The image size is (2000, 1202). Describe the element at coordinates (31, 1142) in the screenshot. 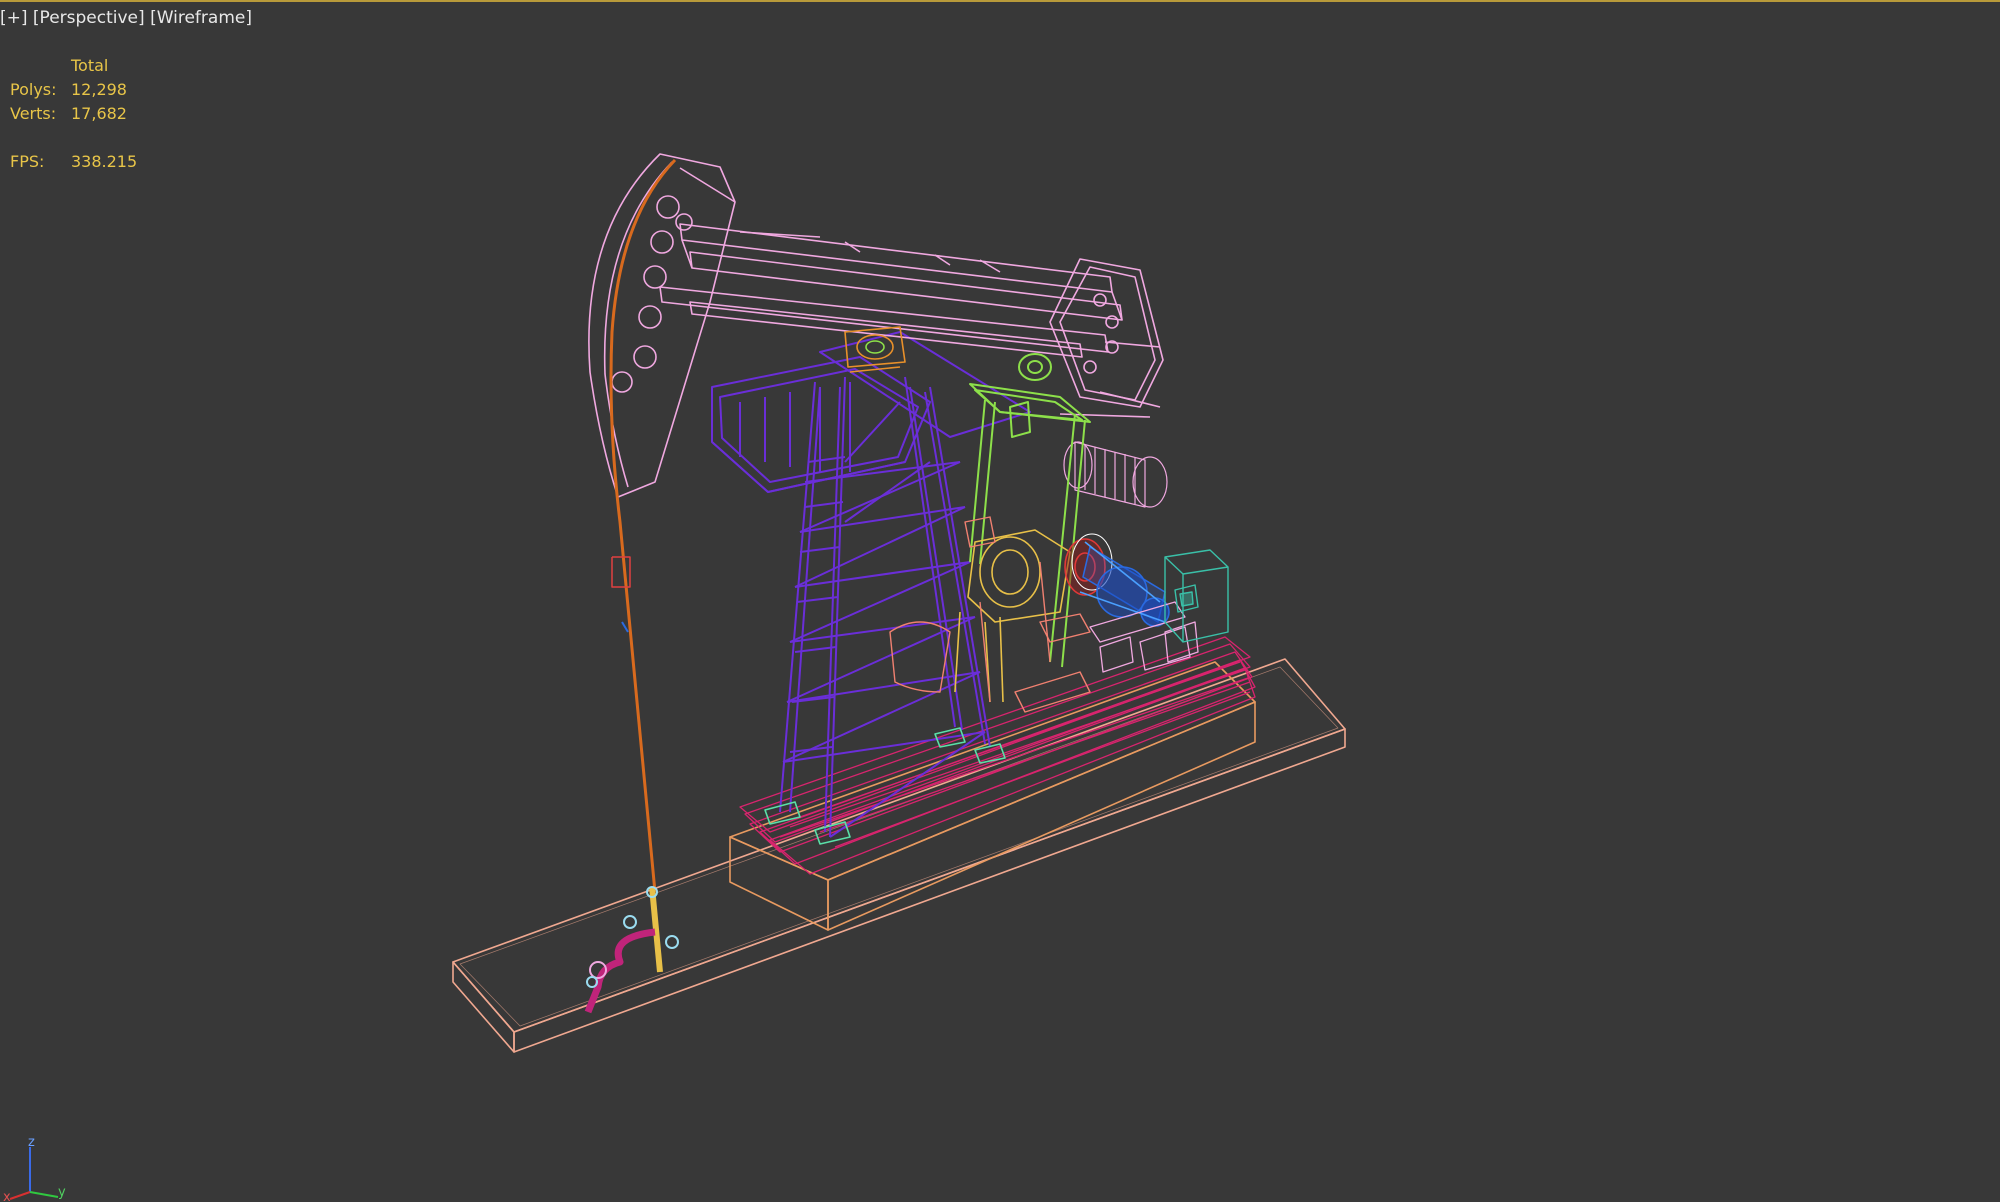

I see `axis-z-label: z` at that location.